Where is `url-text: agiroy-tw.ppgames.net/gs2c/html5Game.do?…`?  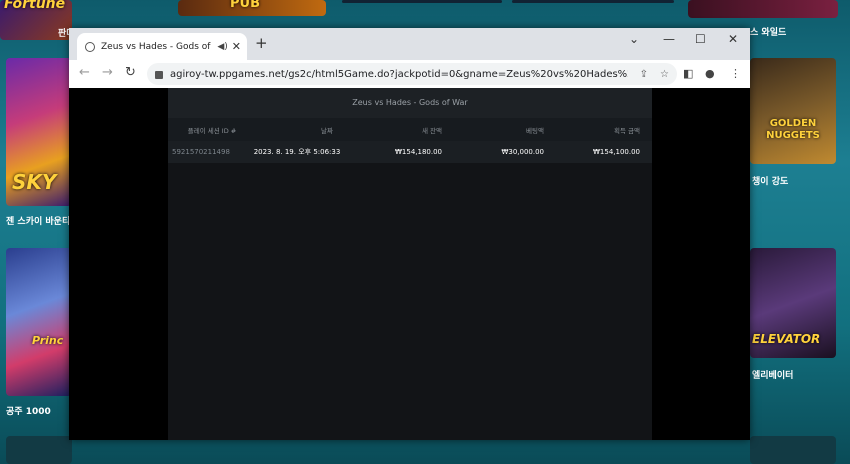
url-text: agiroy-tw.ppgames.net/gs2c/html5Game.do?… is located at coordinates (399, 74).